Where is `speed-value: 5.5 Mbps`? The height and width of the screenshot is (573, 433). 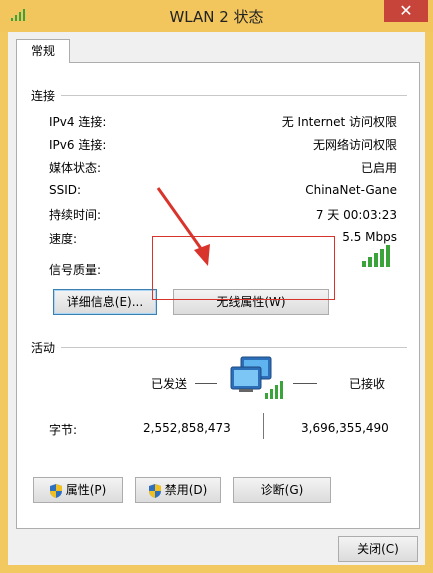
speed-value: 5.5 Mbps is located at coordinates (369, 237).